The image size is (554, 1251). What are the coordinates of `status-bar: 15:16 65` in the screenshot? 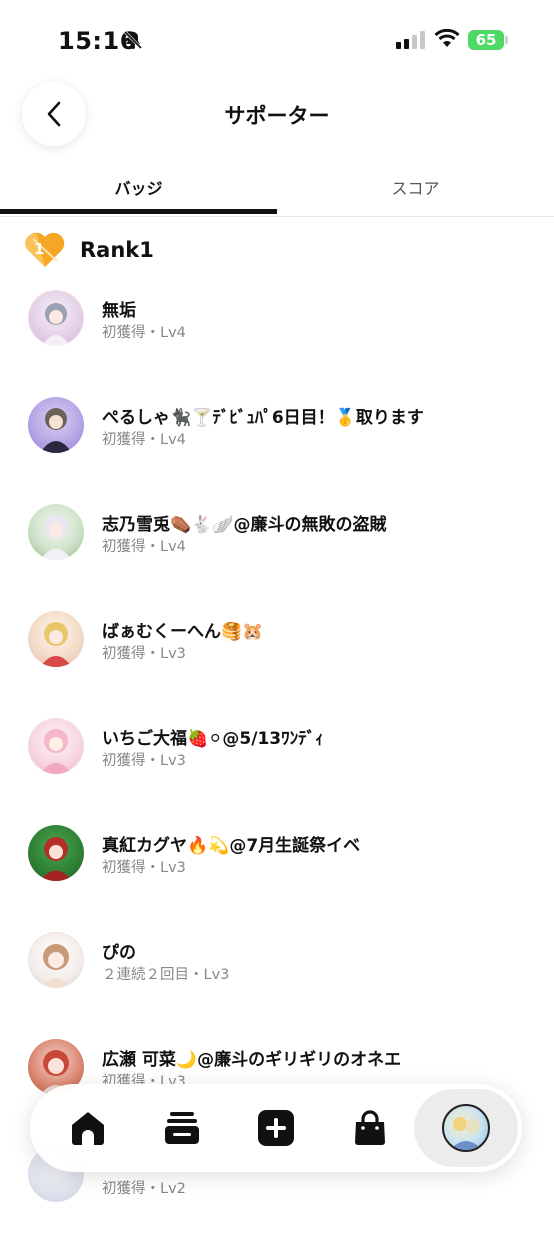 It's located at (277, 40).